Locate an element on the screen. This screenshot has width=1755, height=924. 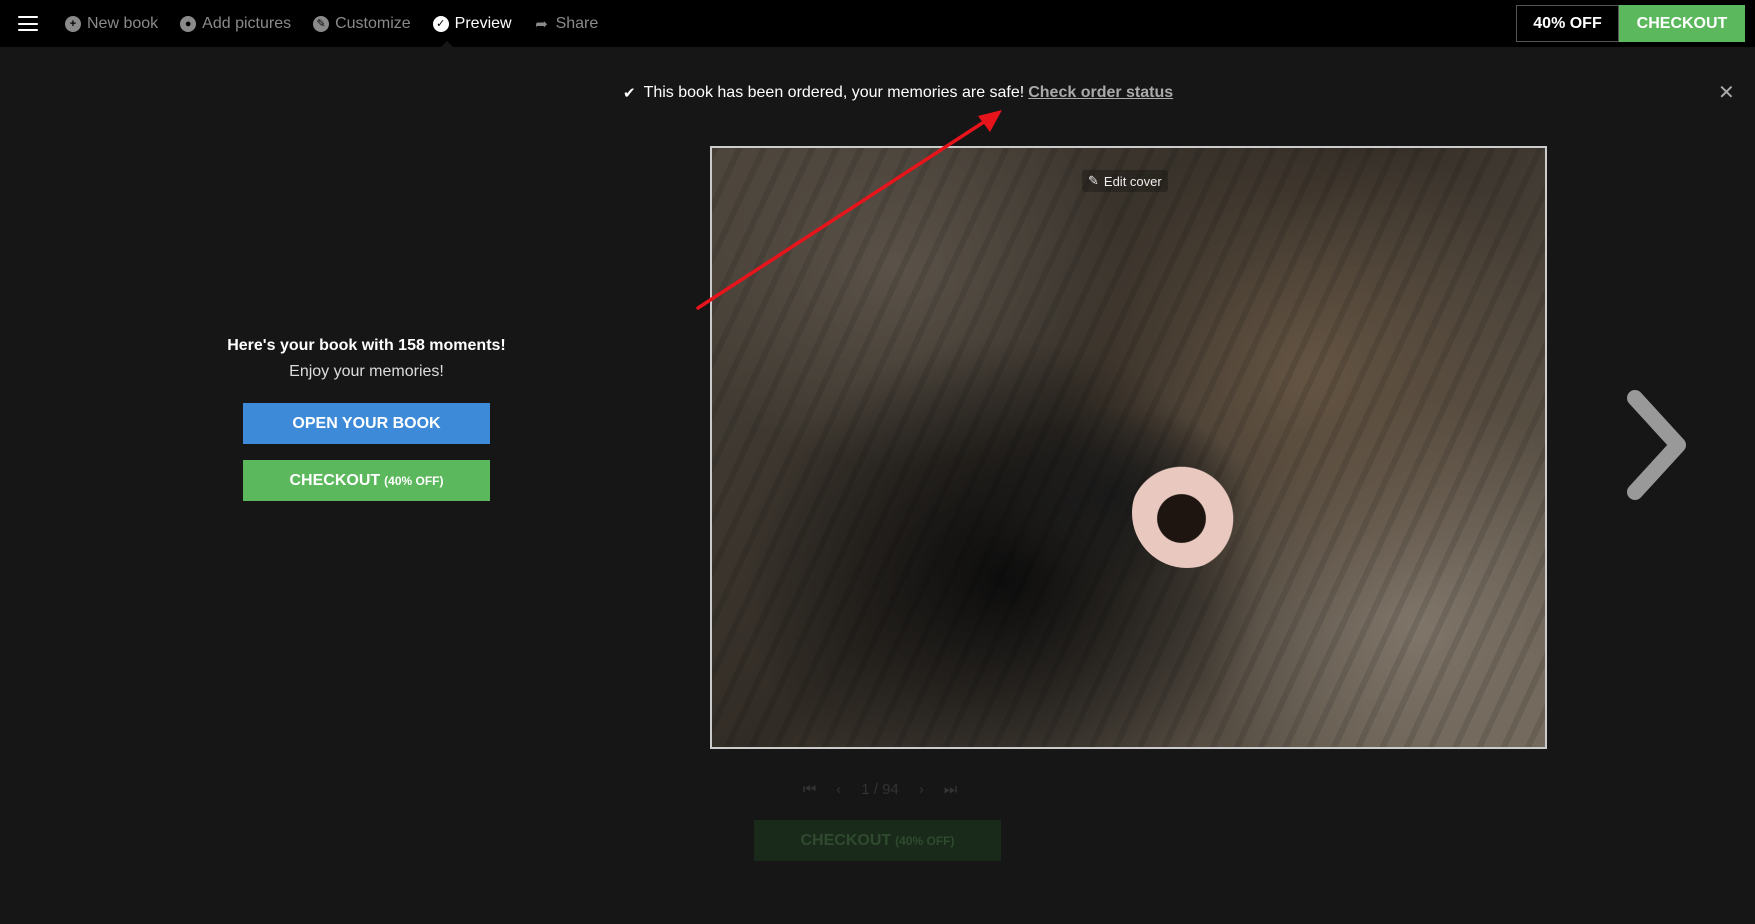
book-summary-subtitle: Enjoy your memories! is located at coordinates (366, 371).